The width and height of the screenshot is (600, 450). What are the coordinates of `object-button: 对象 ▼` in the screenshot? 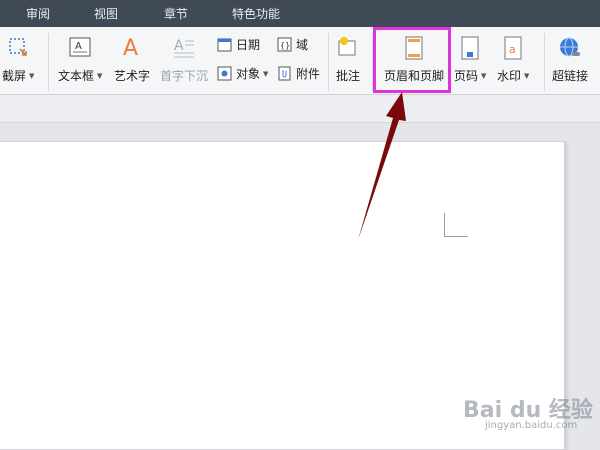 It's located at (242, 73).